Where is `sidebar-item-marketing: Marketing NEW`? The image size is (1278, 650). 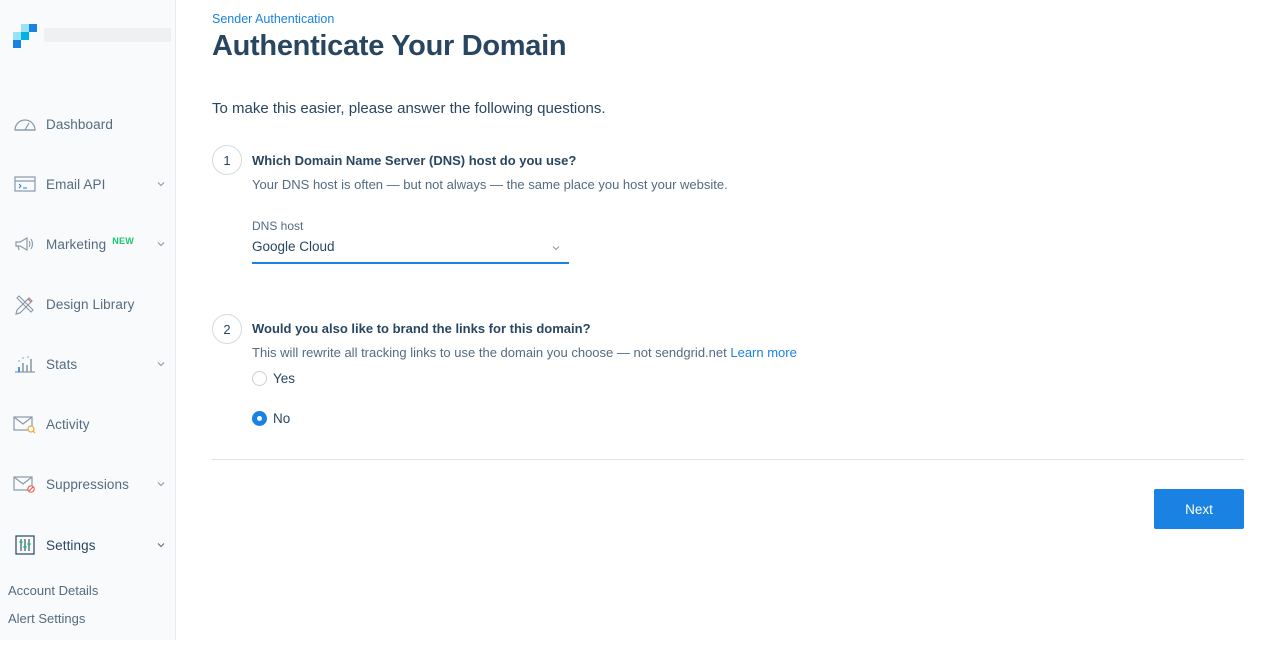 sidebar-item-marketing: Marketing NEW is located at coordinates (88, 244).